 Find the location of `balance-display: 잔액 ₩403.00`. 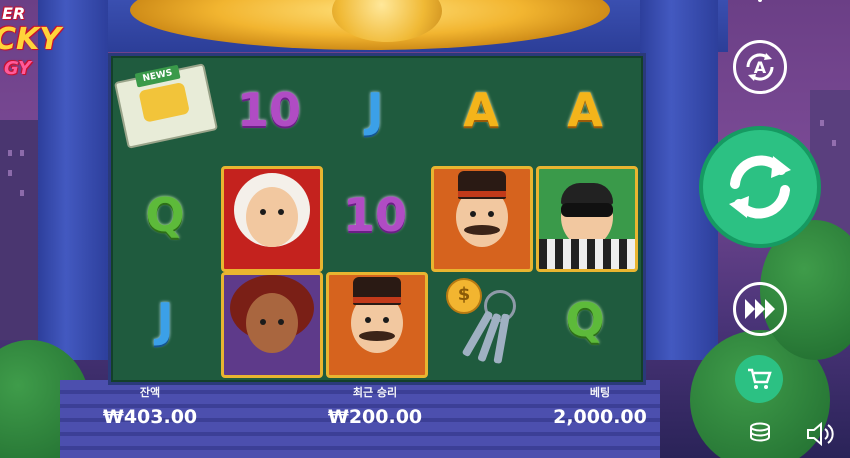

balance-display: 잔액 ₩403.00 is located at coordinates (150, 421).